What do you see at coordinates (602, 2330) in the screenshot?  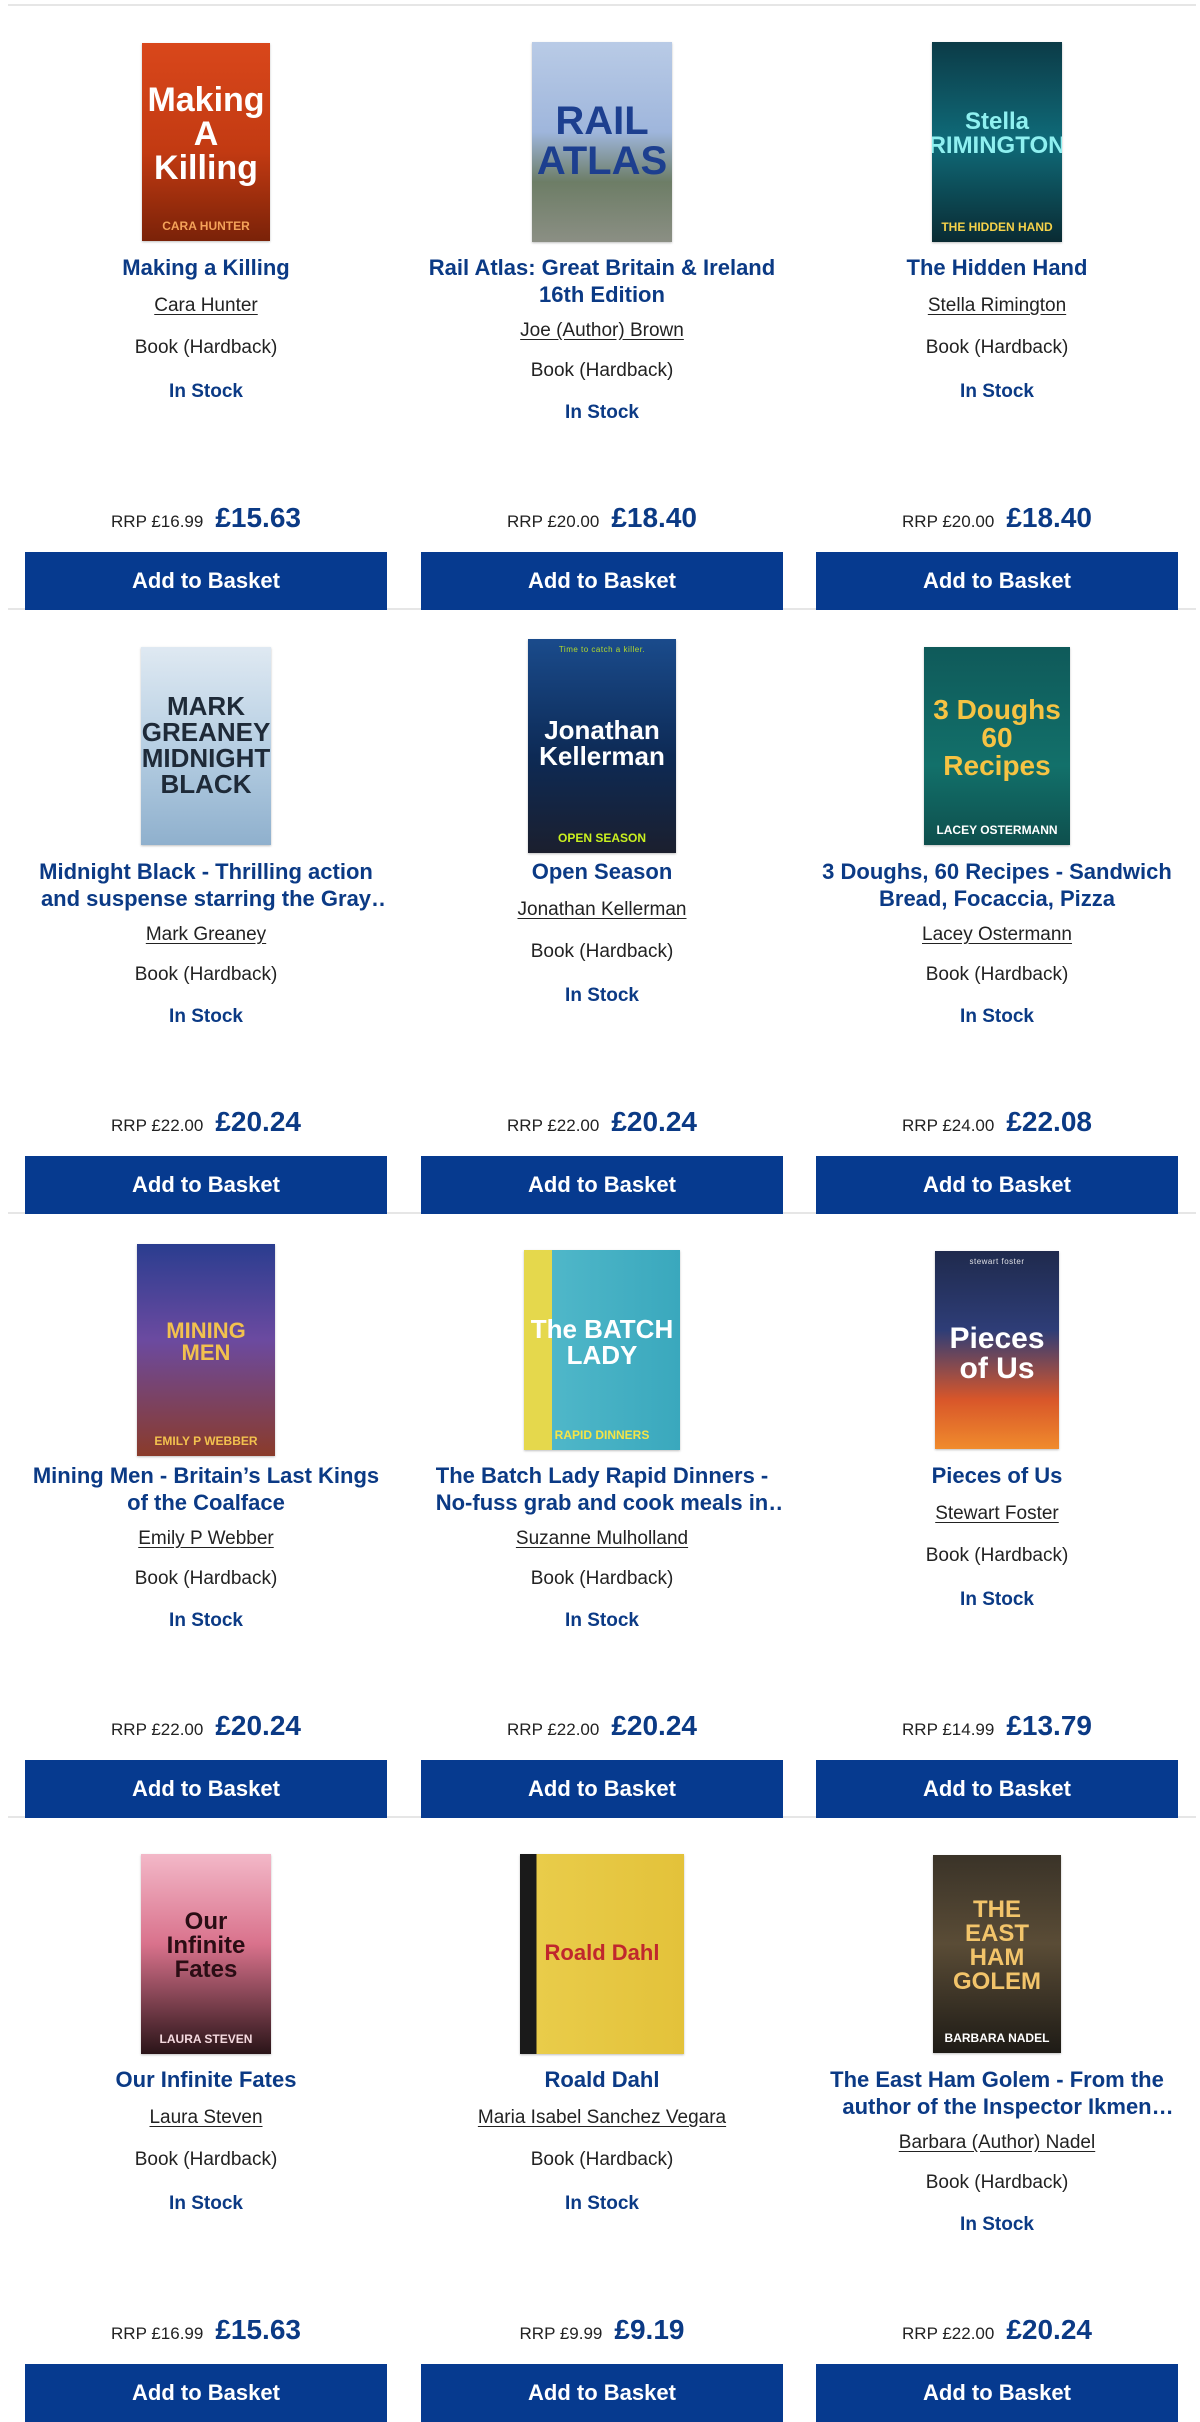 I see `price-line: RRP £9.99 £9.19` at bounding box center [602, 2330].